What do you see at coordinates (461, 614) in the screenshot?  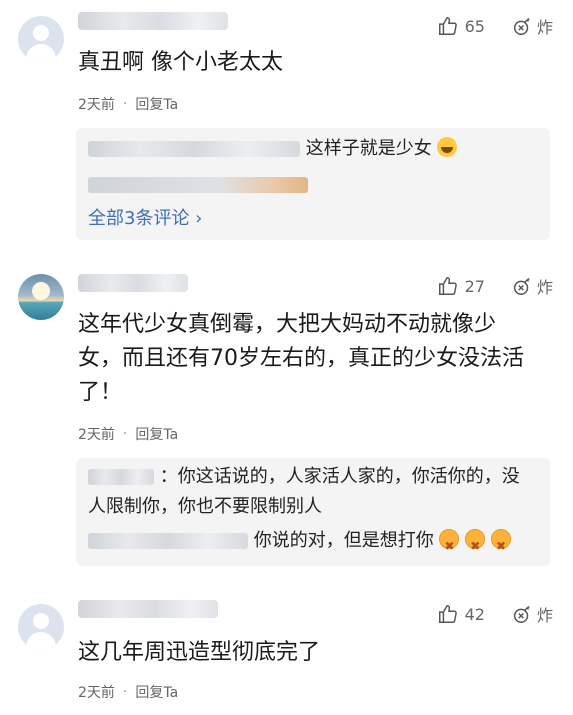 I see `like-button: 42` at bounding box center [461, 614].